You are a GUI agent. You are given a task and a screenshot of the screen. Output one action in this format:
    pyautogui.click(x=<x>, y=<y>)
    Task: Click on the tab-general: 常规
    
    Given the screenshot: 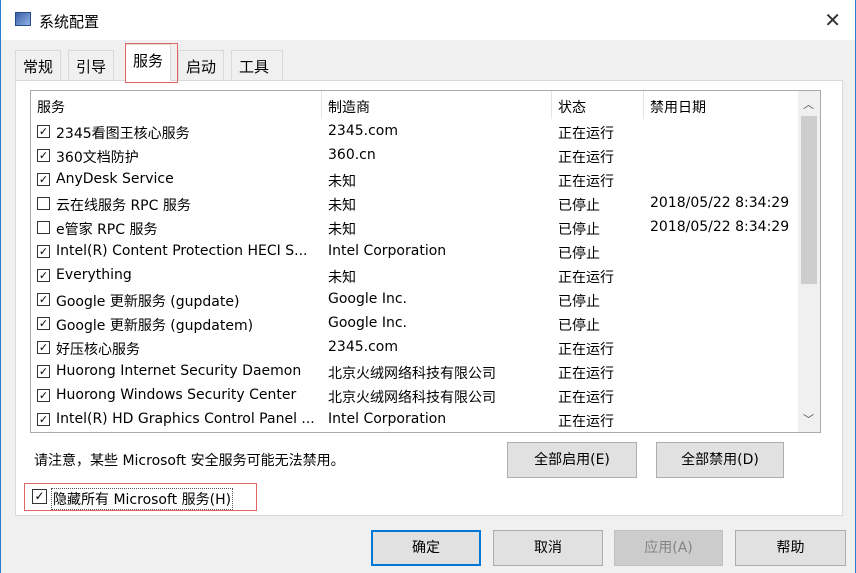 What is the action you would take?
    pyautogui.click(x=38, y=65)
    